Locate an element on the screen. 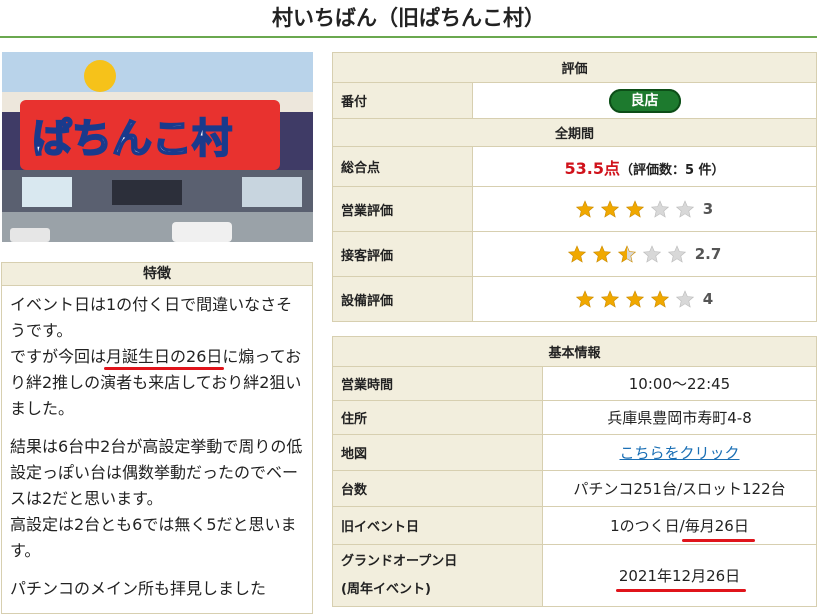 The height and width of the screenshot is (614, 817). rating-value: 4 is located at coordinates (708, 299).